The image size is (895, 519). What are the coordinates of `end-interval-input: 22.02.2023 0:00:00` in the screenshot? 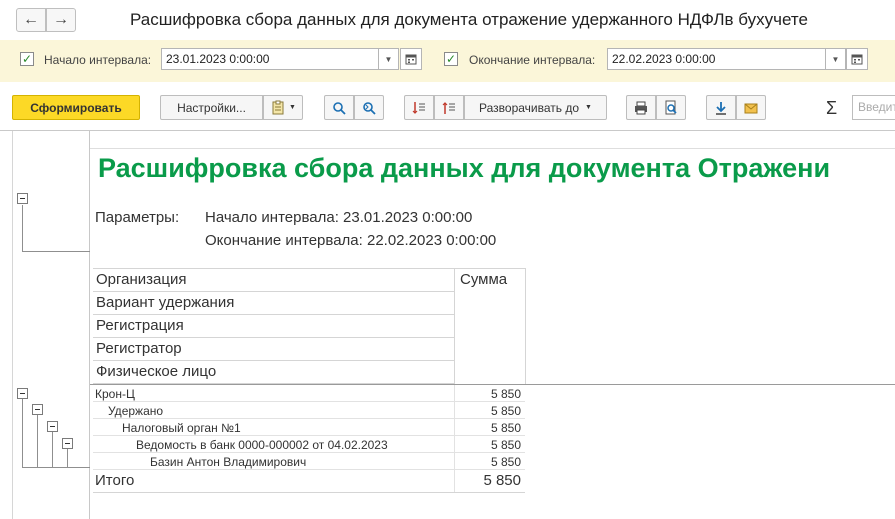 It's located at (716, 59).